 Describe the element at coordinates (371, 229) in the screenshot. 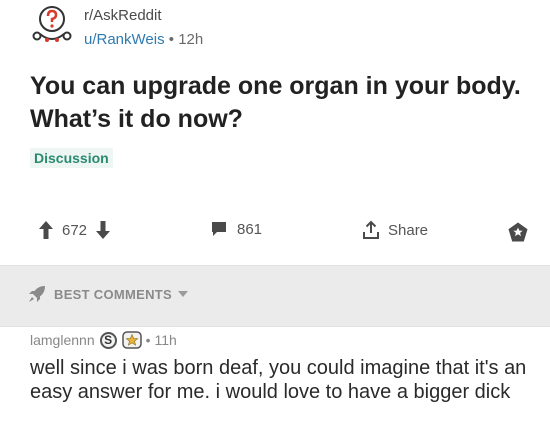

I see `share-icon` at that location.